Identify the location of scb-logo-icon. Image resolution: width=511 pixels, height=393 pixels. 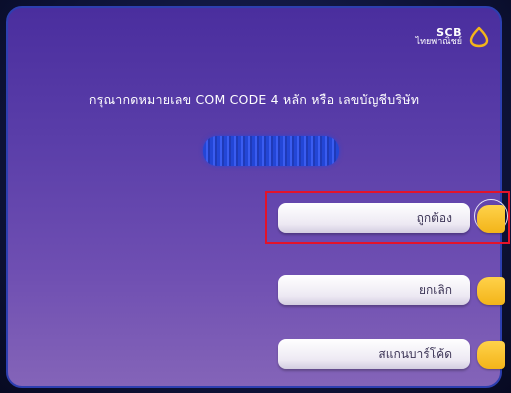
(479, 37).